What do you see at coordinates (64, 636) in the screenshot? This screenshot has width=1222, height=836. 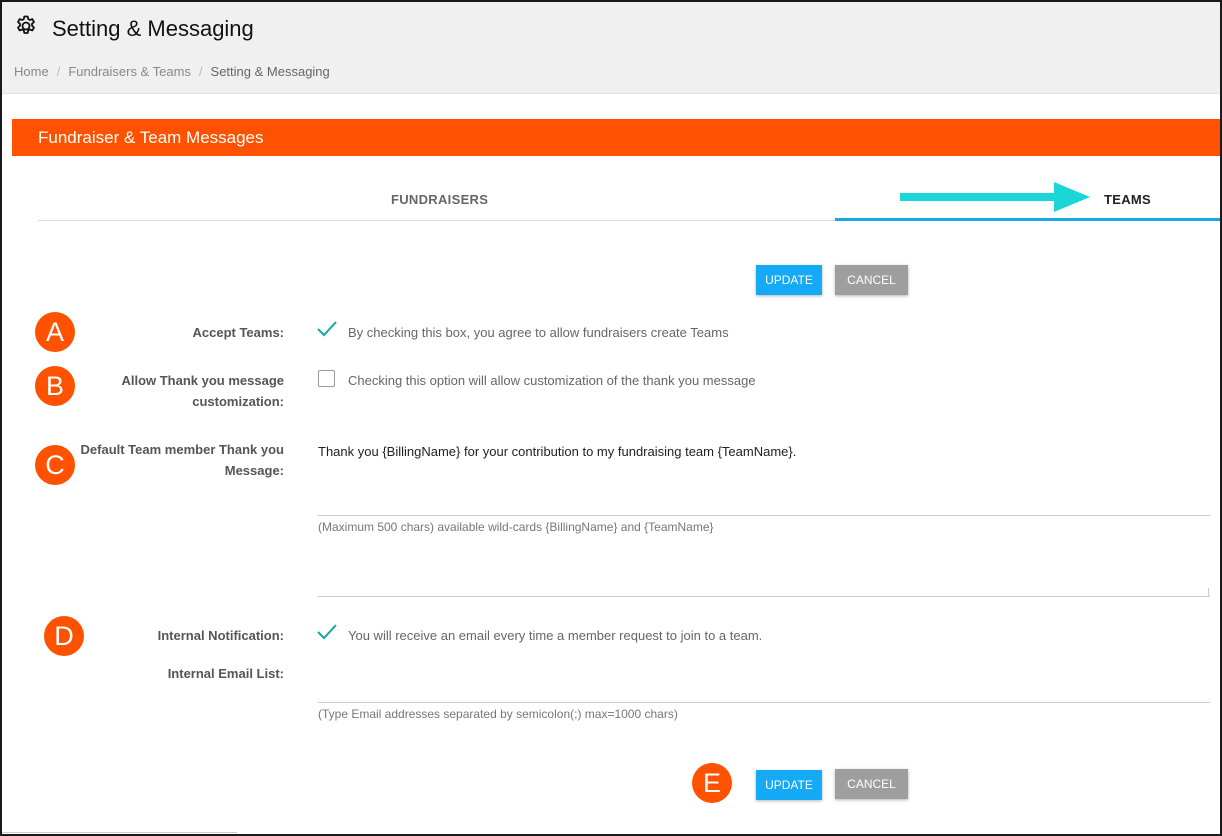 I see `annotation-badge-d: D` at bounding box center [64, 636].